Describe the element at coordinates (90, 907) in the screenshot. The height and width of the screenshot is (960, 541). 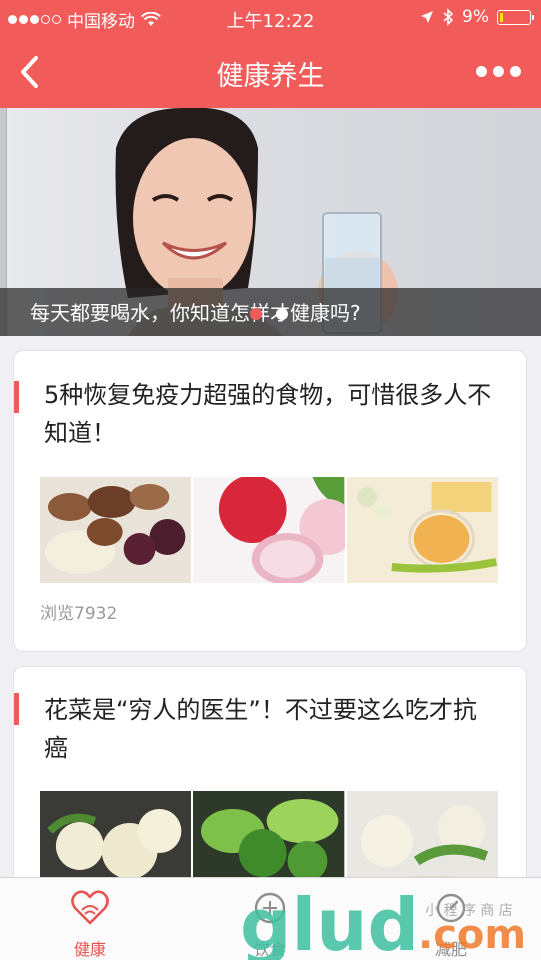
I see `heart-icon` at that location.